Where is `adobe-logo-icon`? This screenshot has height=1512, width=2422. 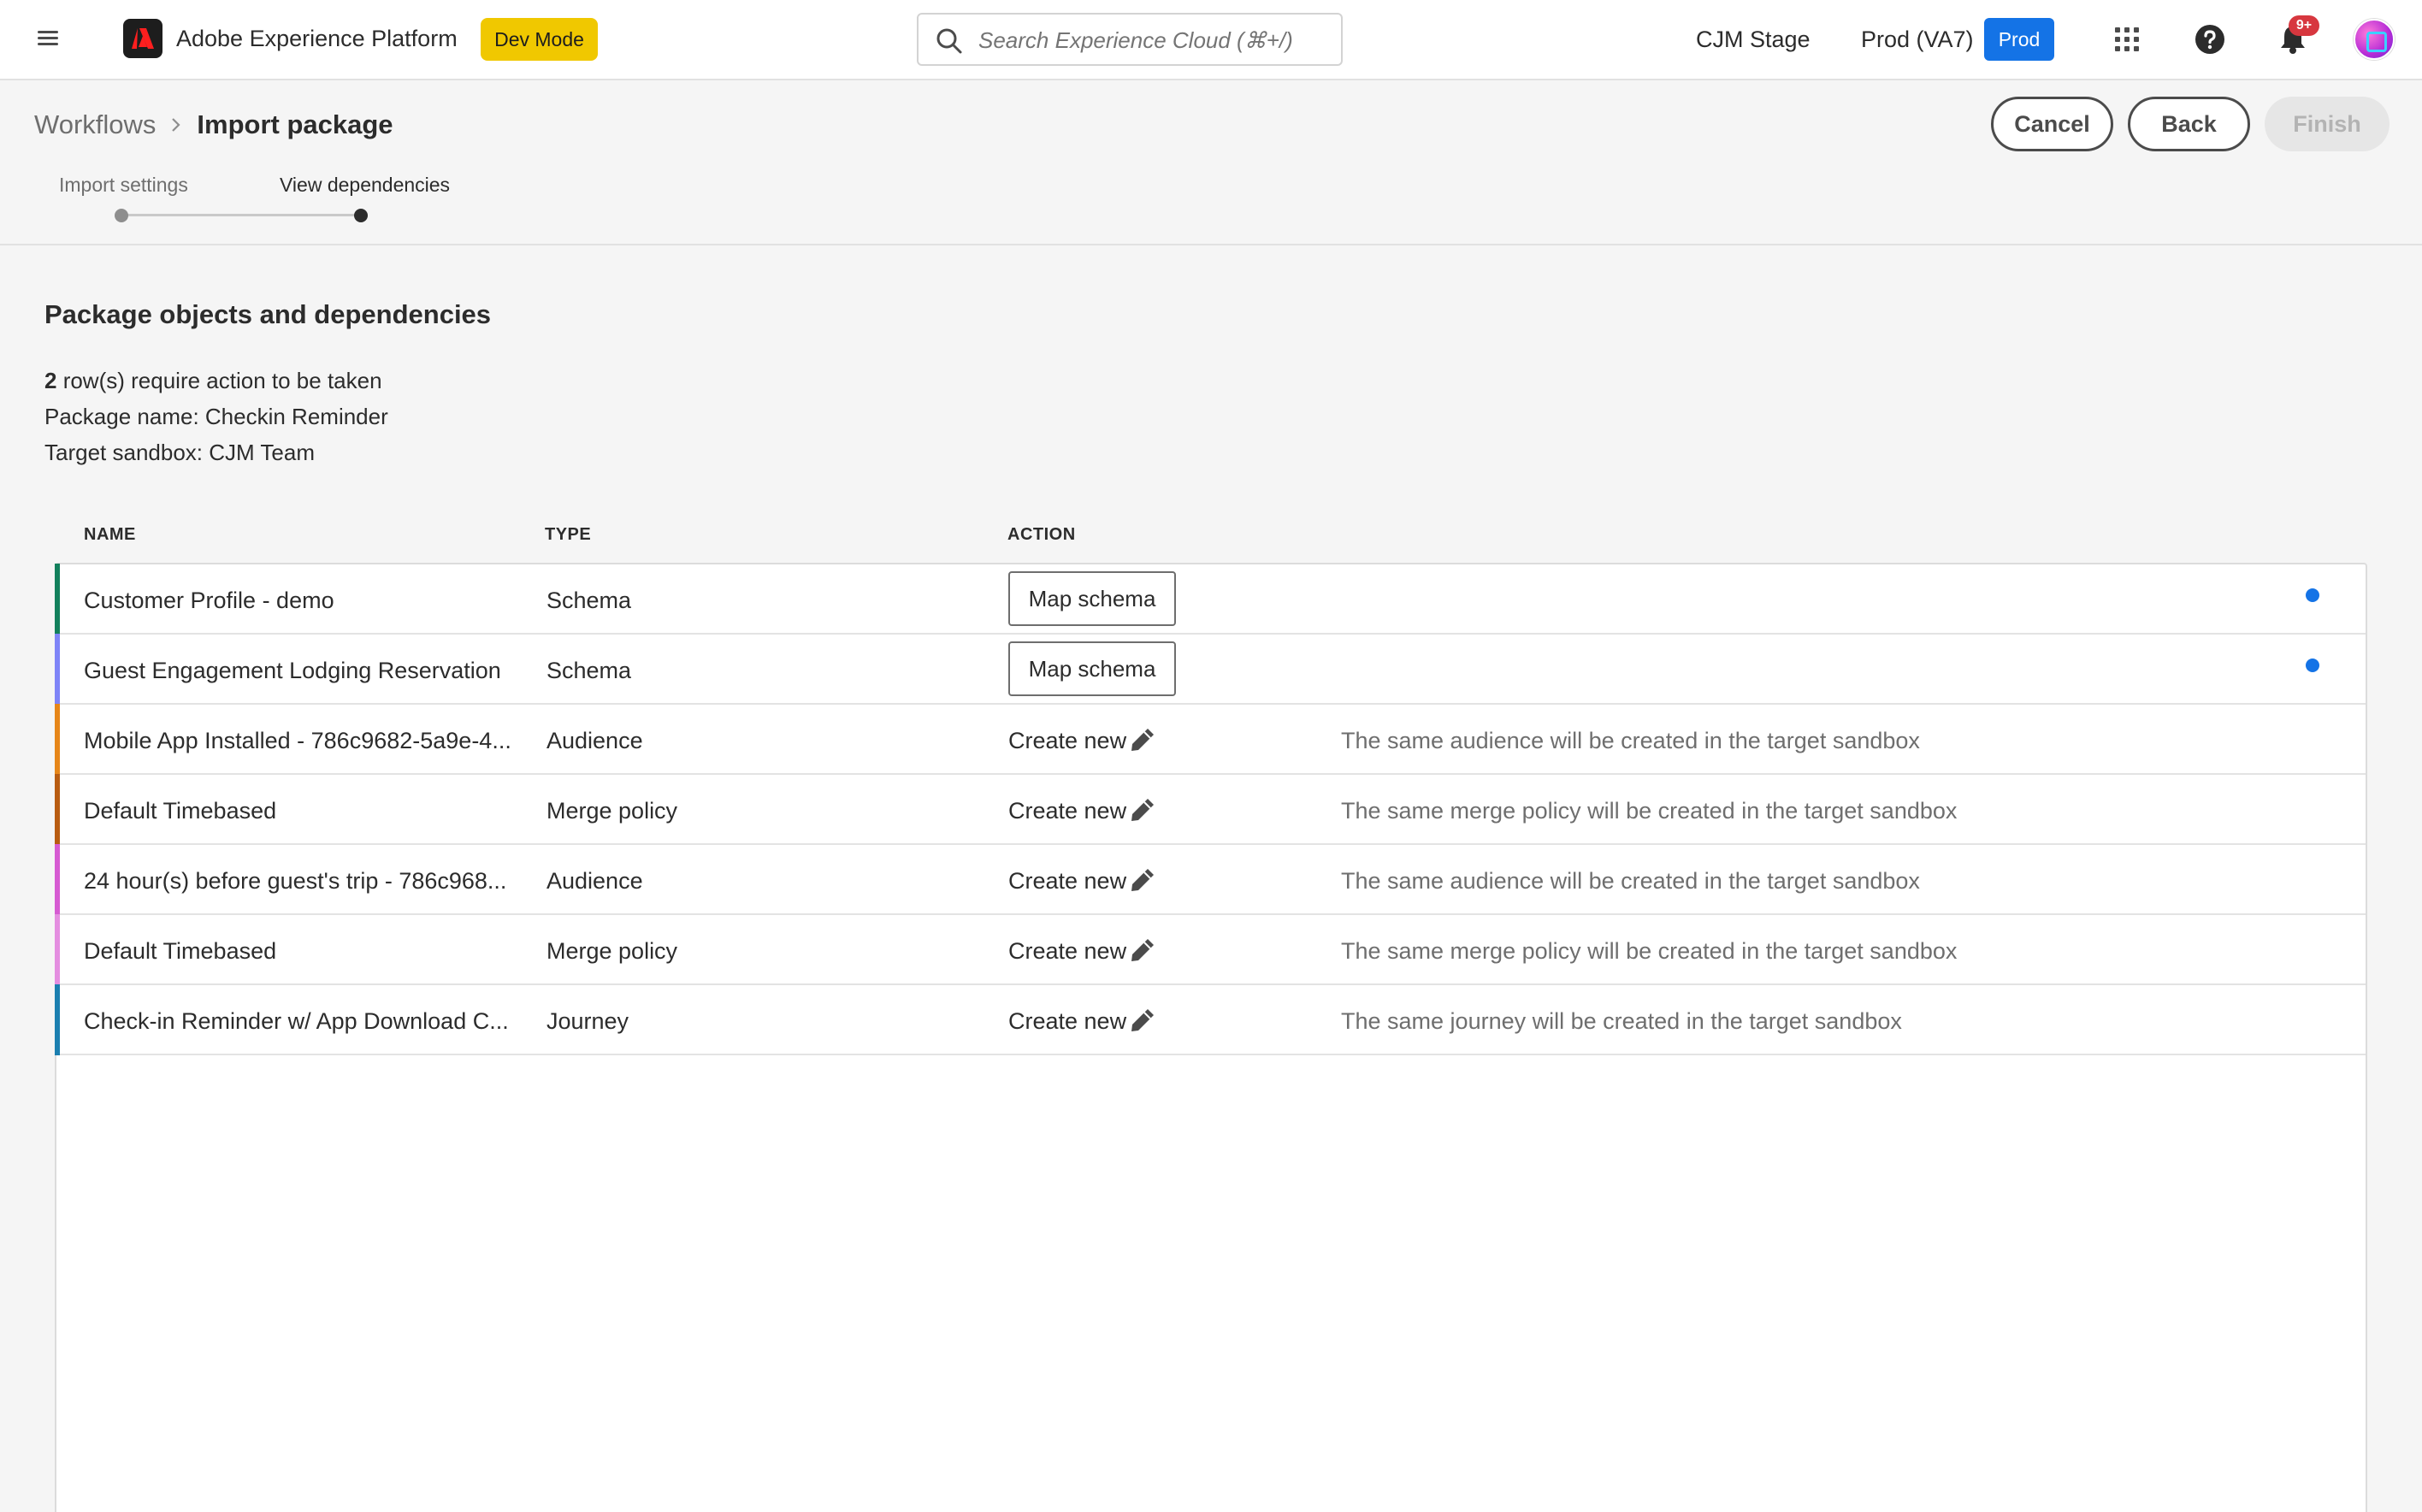
adobe-logo-icon is located at coordinates (142, 38).